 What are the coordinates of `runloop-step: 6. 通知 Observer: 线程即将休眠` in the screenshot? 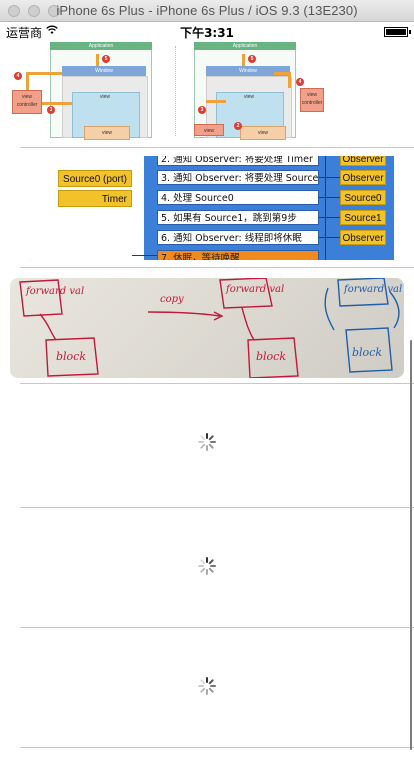 It's located at (238, 237).